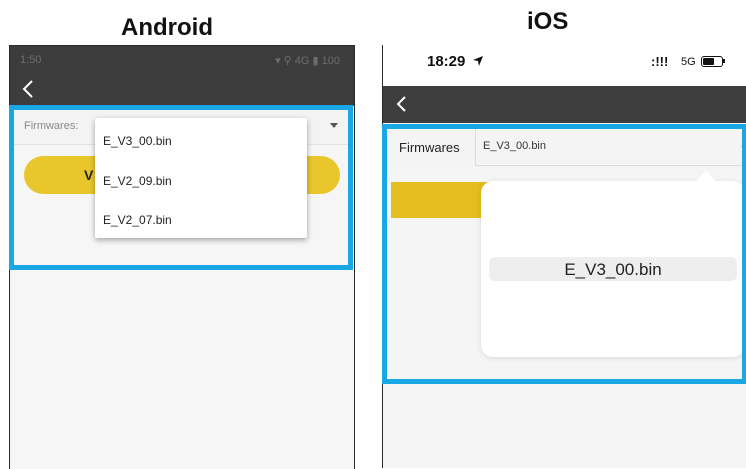 The image size is (746, 469). I want to click on android-heading: Android, so click(167, 27).